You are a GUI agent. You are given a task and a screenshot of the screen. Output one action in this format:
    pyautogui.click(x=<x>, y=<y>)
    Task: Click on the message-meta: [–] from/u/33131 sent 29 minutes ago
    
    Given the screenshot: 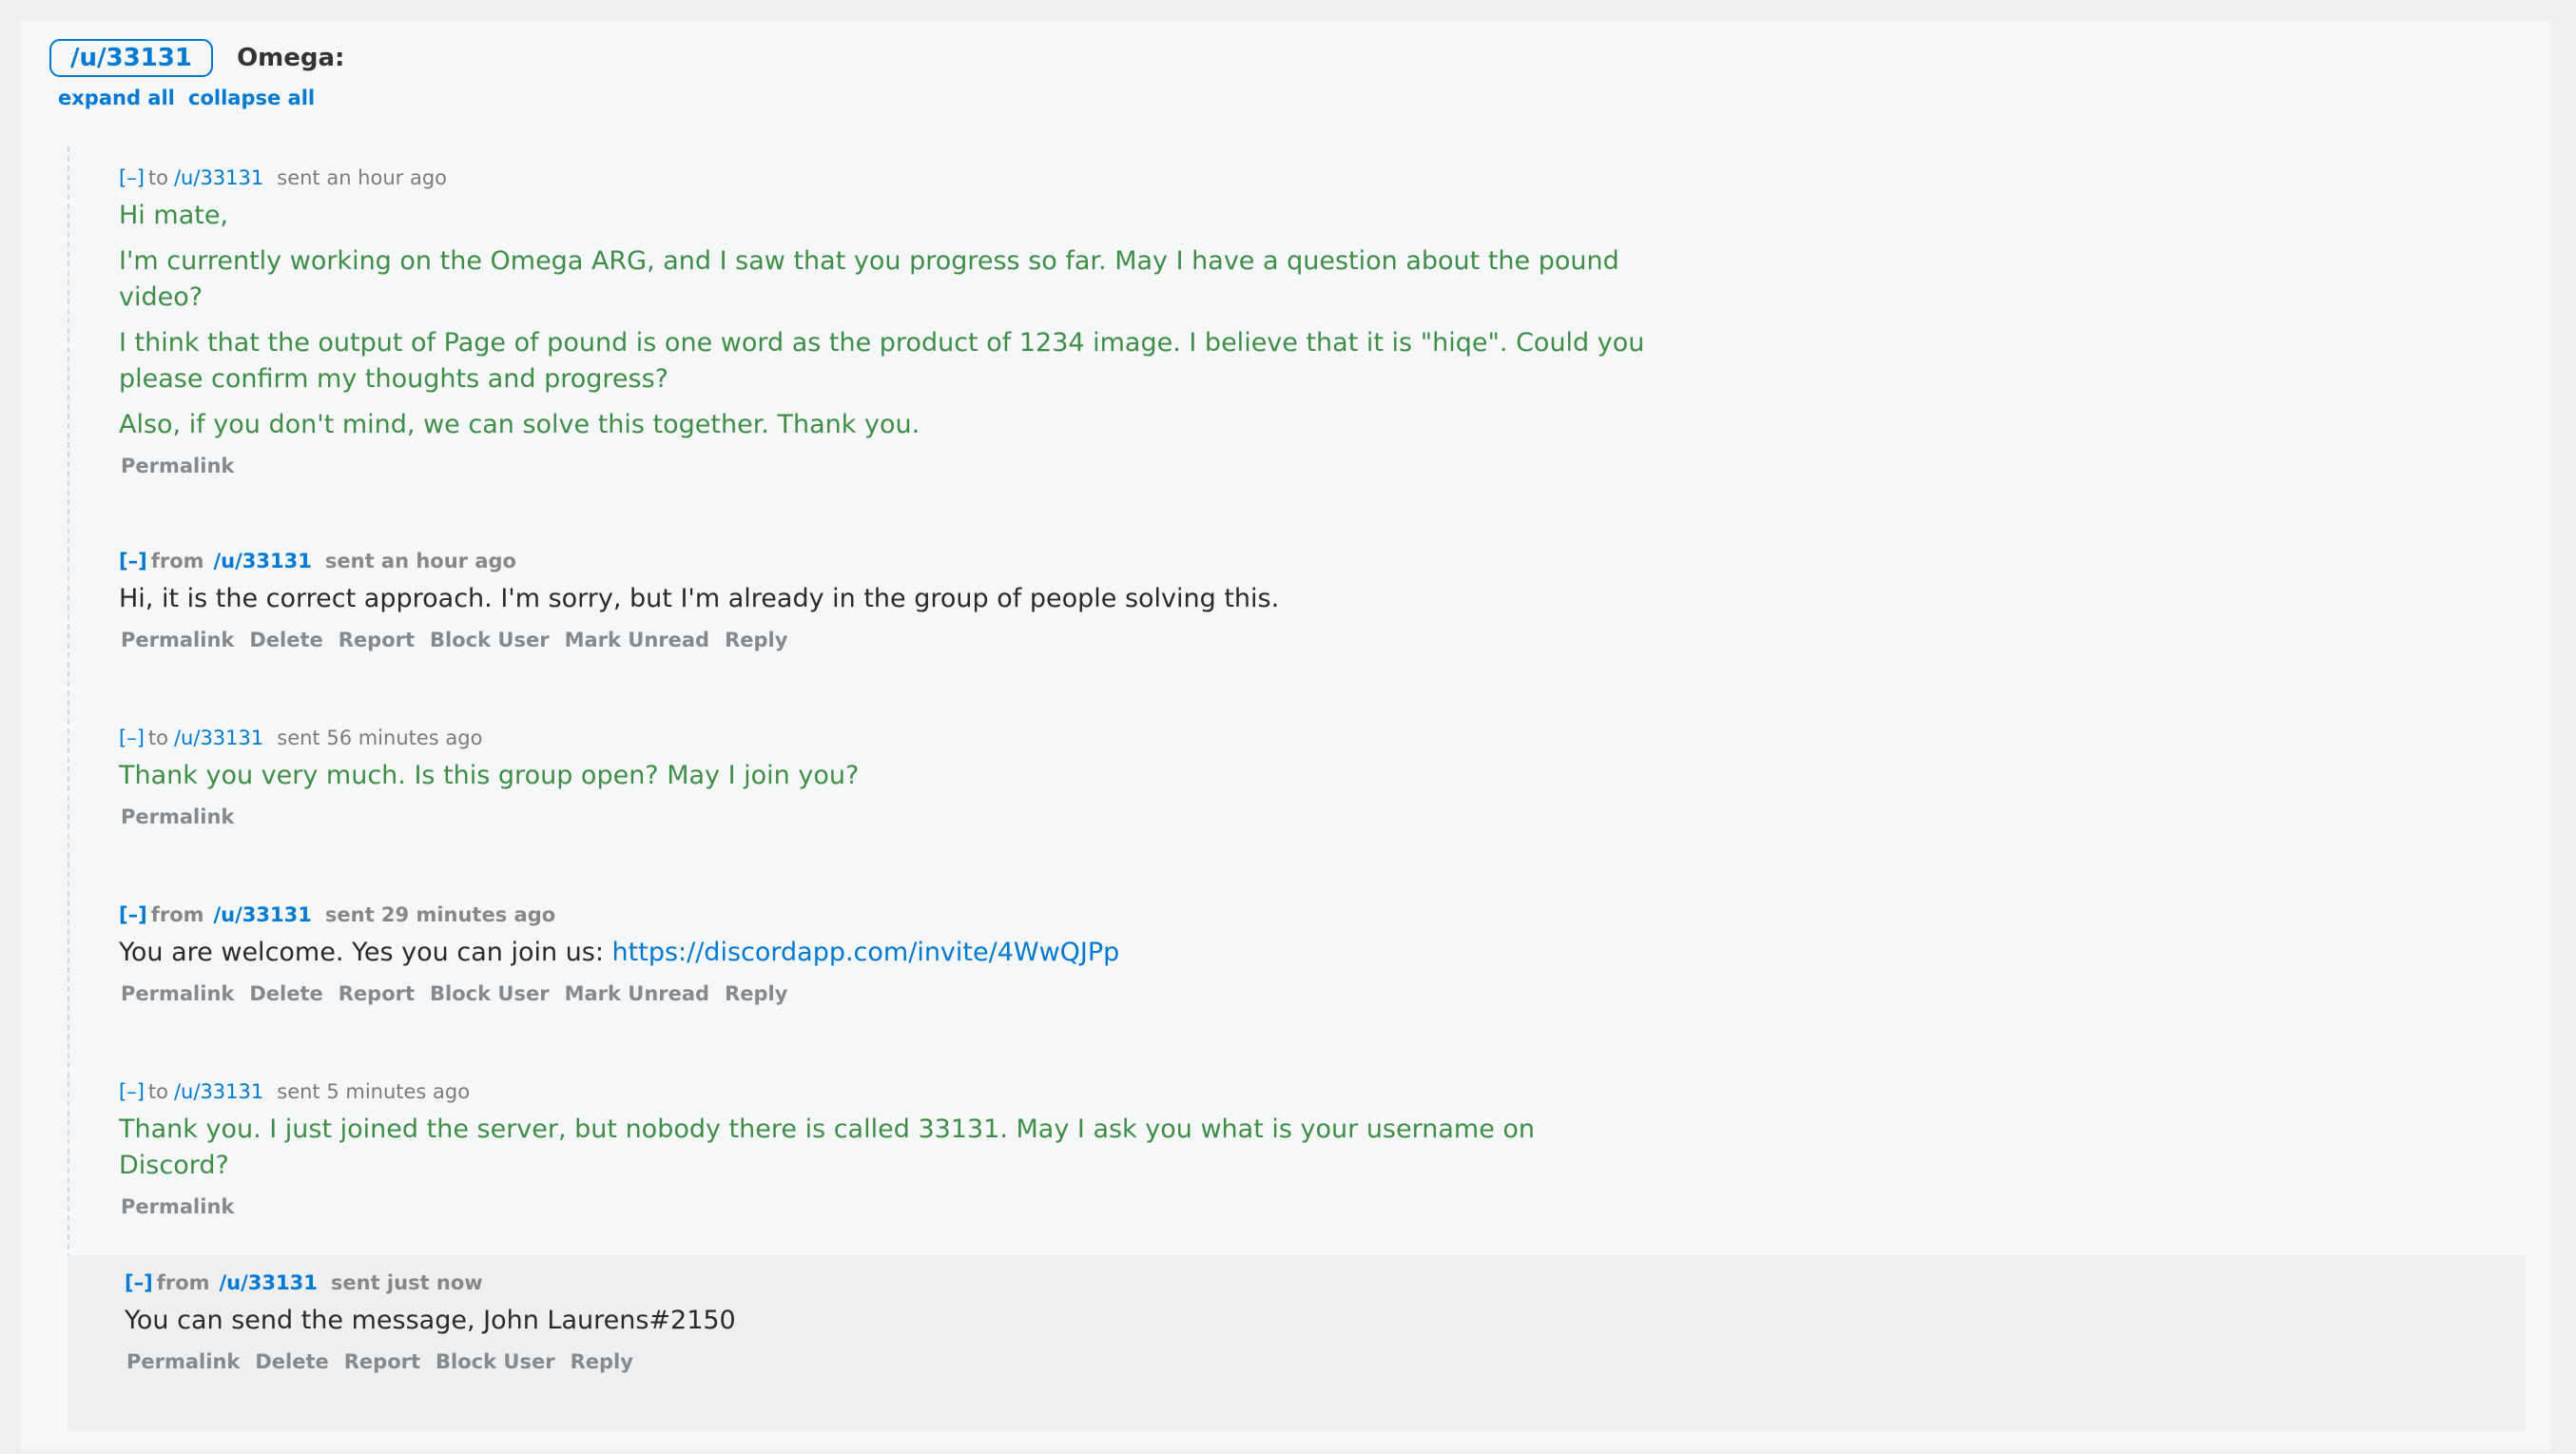 What is the action you would take?
    pyautogui.click(x=1323, y=914)
    